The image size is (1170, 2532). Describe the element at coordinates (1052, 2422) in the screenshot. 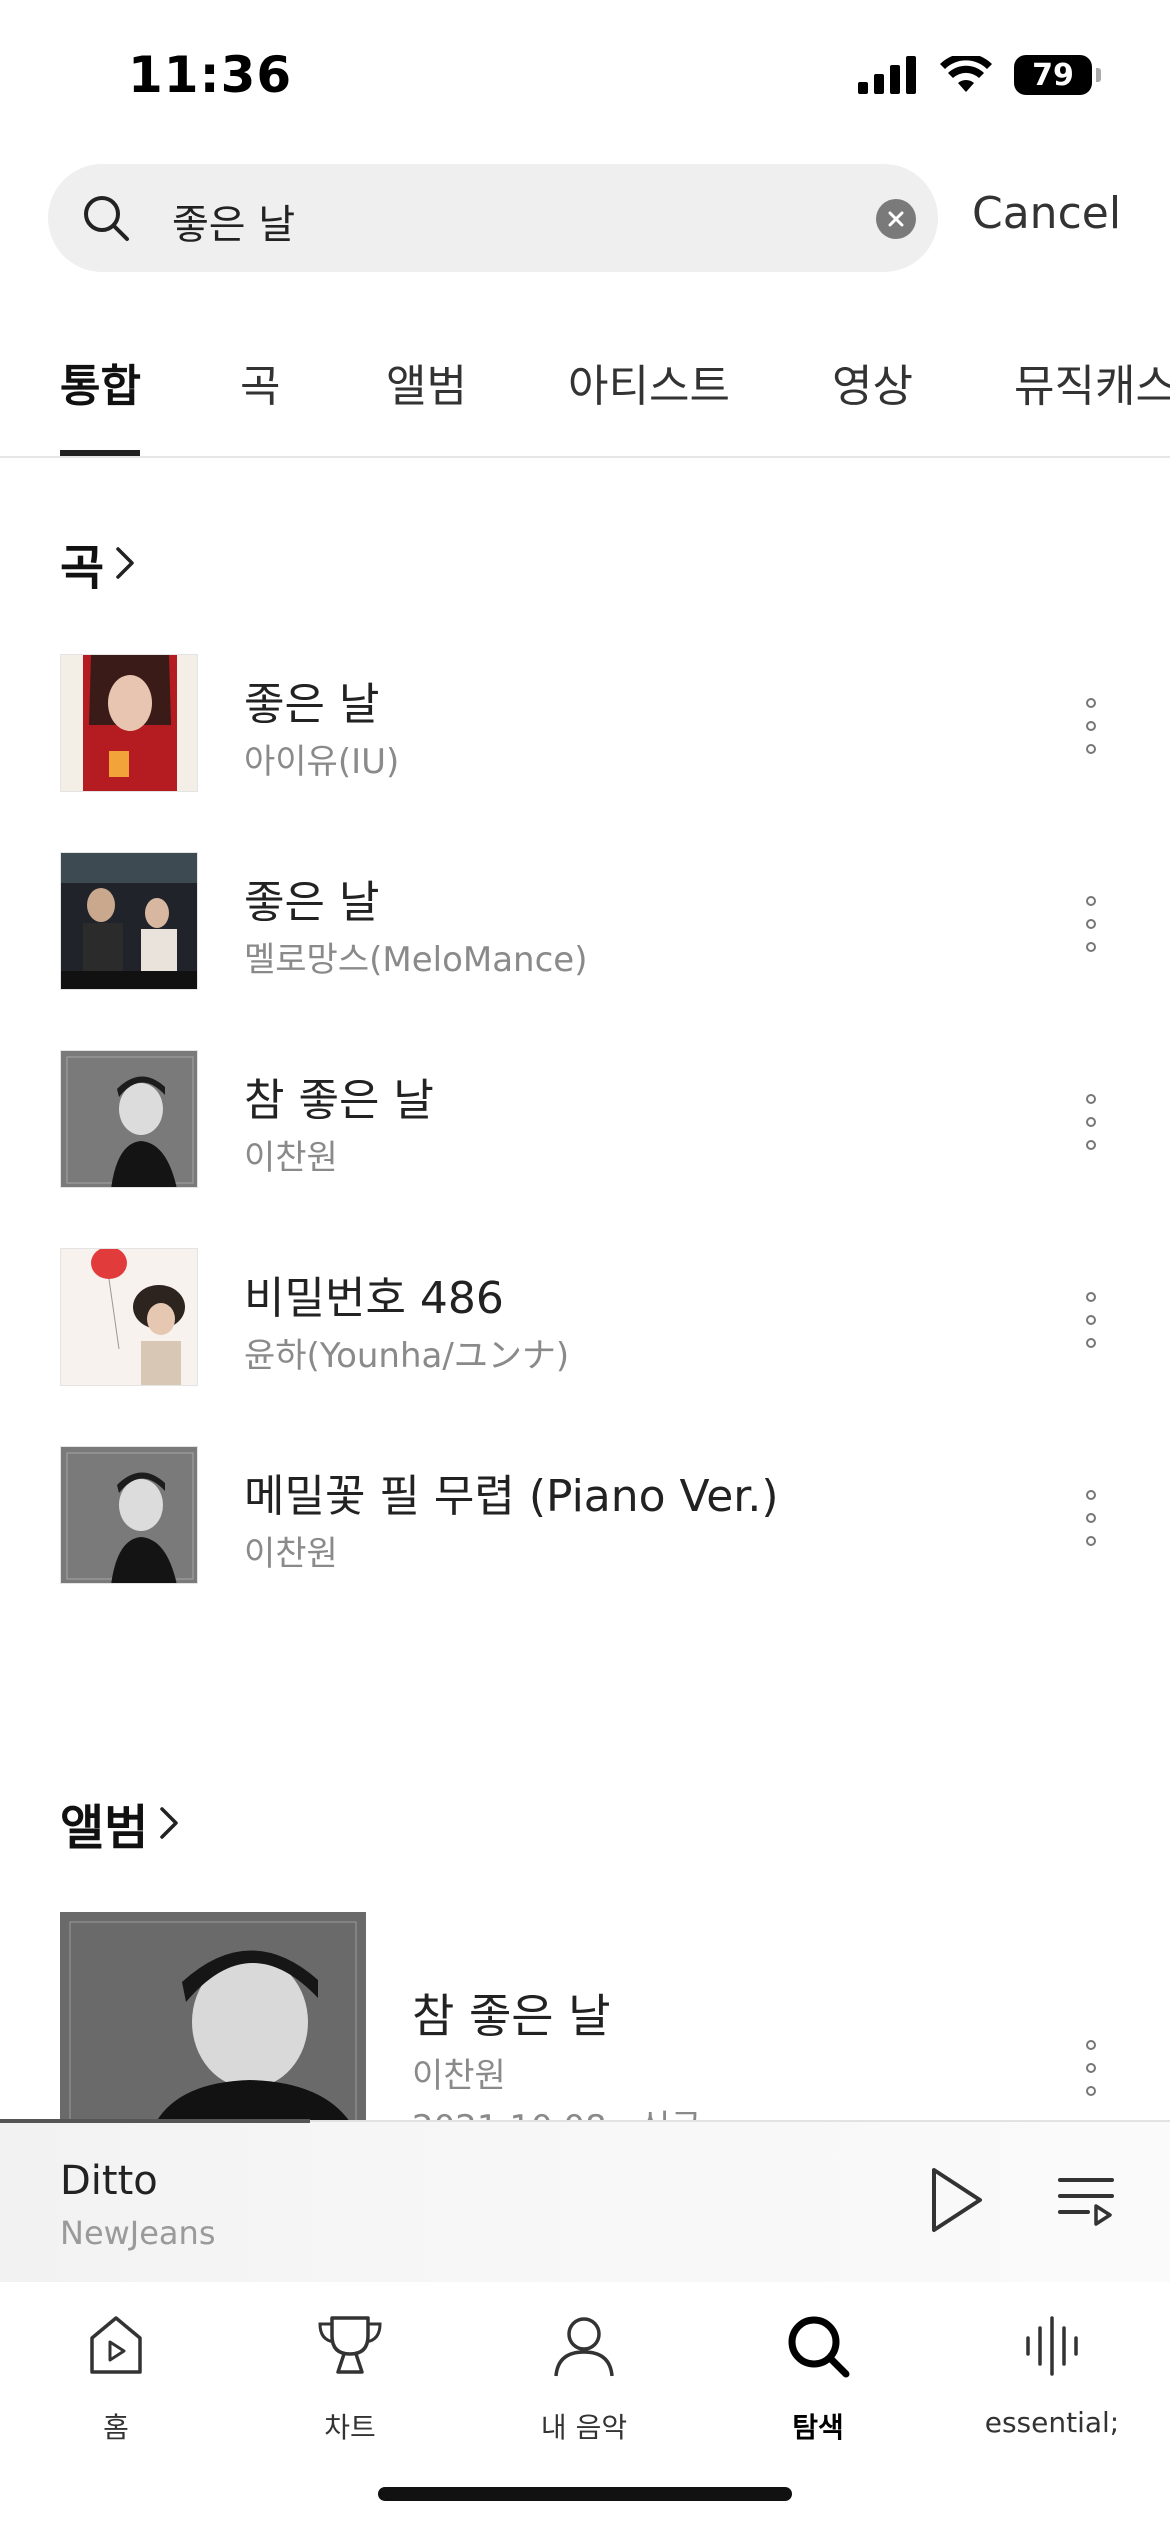

I see `nav-essential-label: essential;` at that location.